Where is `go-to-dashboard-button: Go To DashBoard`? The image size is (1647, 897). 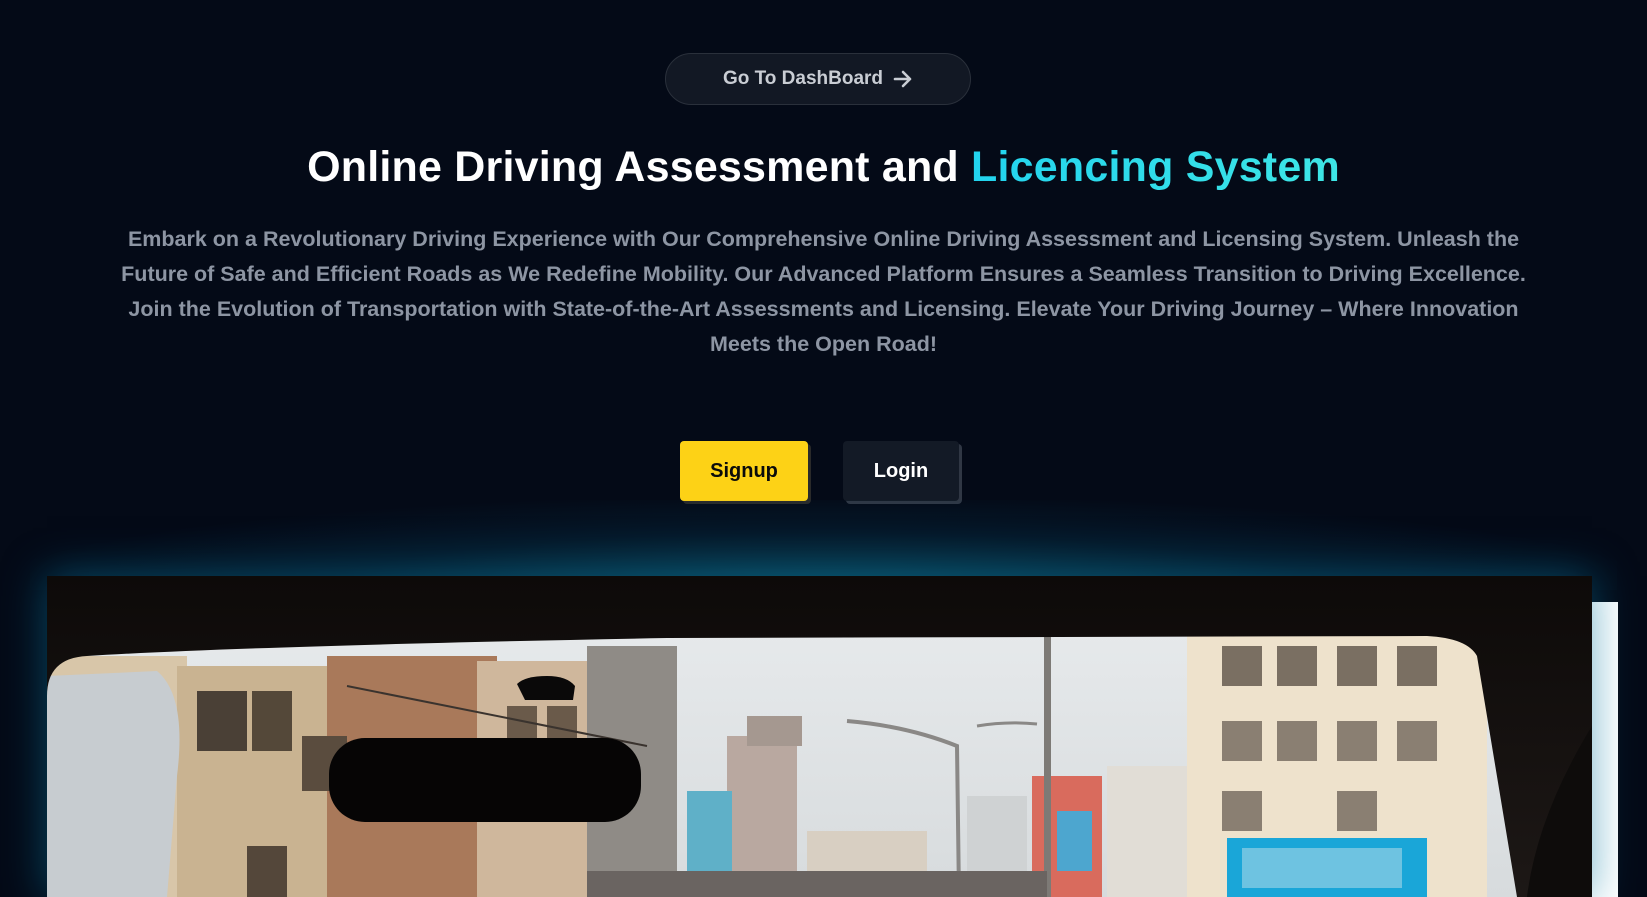 go-to-dashboard-button: Go To DashBoard is located at coordinates (818, 79).